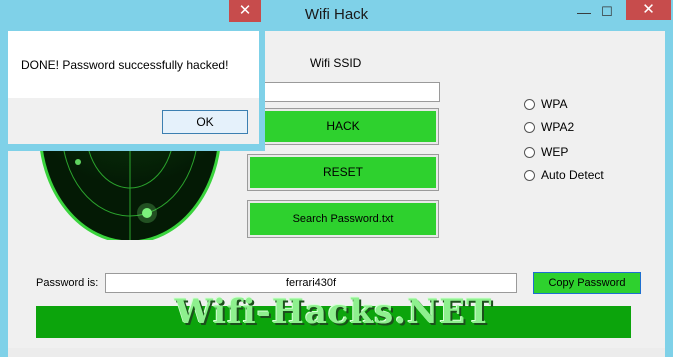  I want to click on radio-wpa: WPA, so click(545, 104).